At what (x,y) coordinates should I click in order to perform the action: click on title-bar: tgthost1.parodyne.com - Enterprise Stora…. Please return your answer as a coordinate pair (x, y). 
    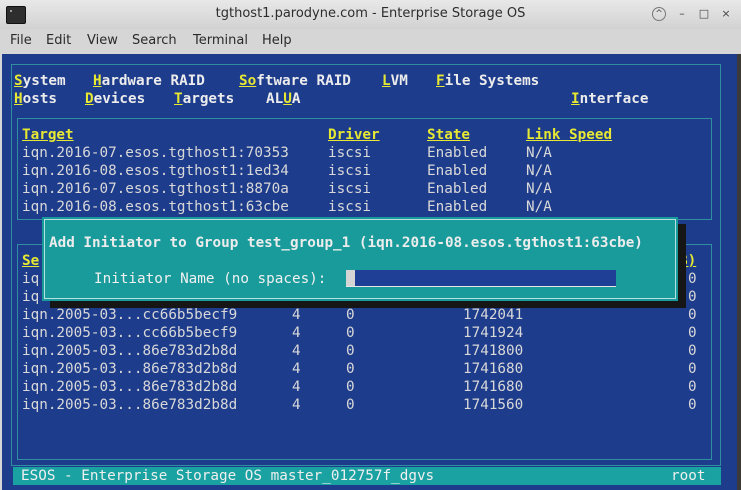
    Looking at the image, I should click on (370, 15).